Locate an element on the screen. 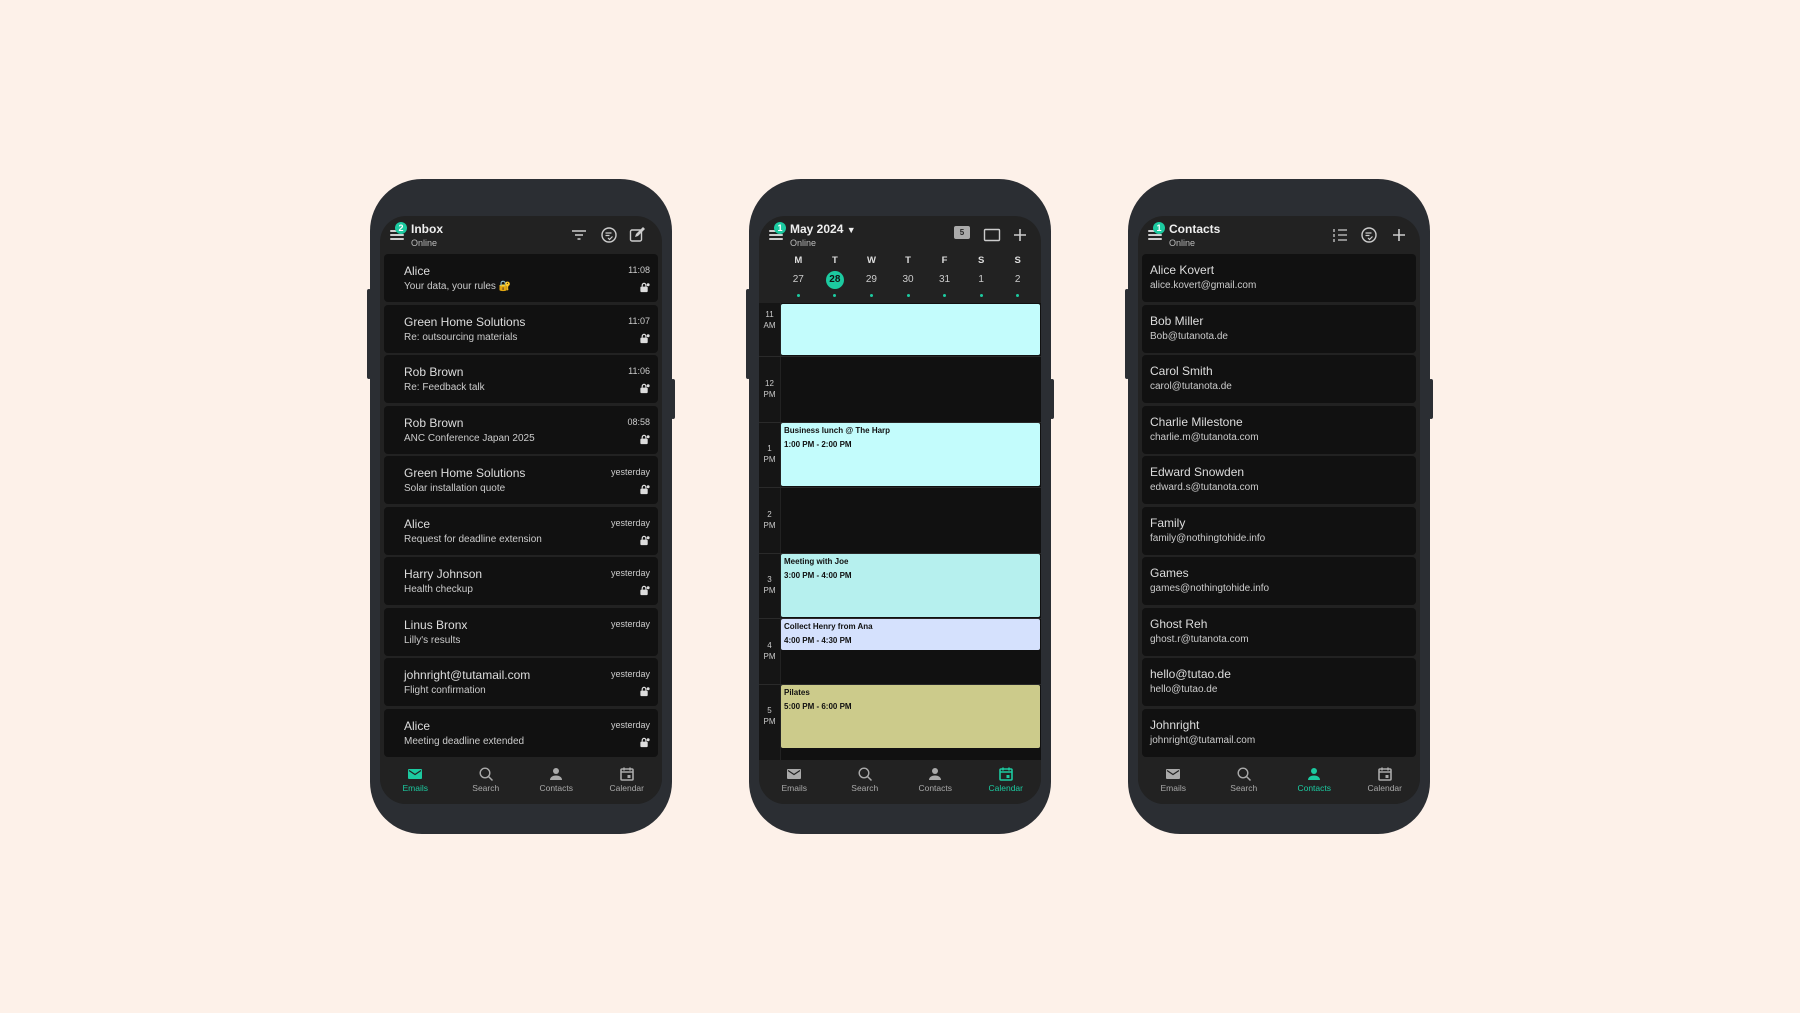 The width and height of the screenshot is (1800, 1013). mail-list-item: Harry Johnson Health checkup yesterday is located at coordinates (521, 581).